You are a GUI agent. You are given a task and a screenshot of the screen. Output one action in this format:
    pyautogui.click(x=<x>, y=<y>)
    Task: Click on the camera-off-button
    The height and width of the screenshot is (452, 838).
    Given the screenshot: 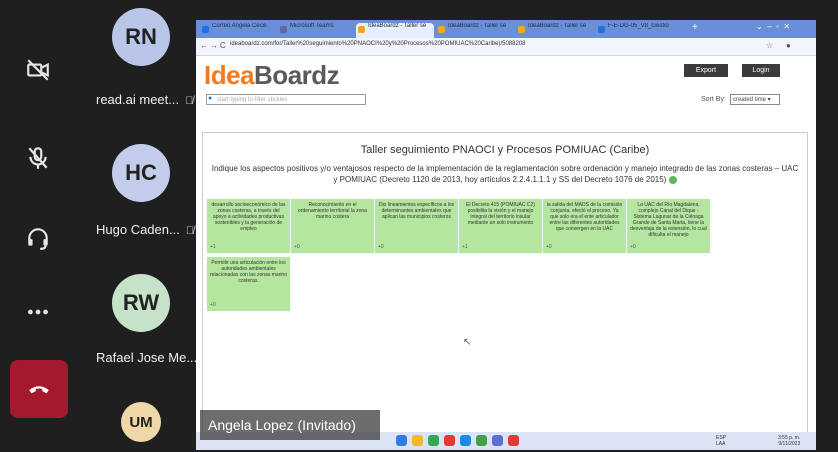 What is the action you would take?
    pyautogui.click(x=38, y=70)
    